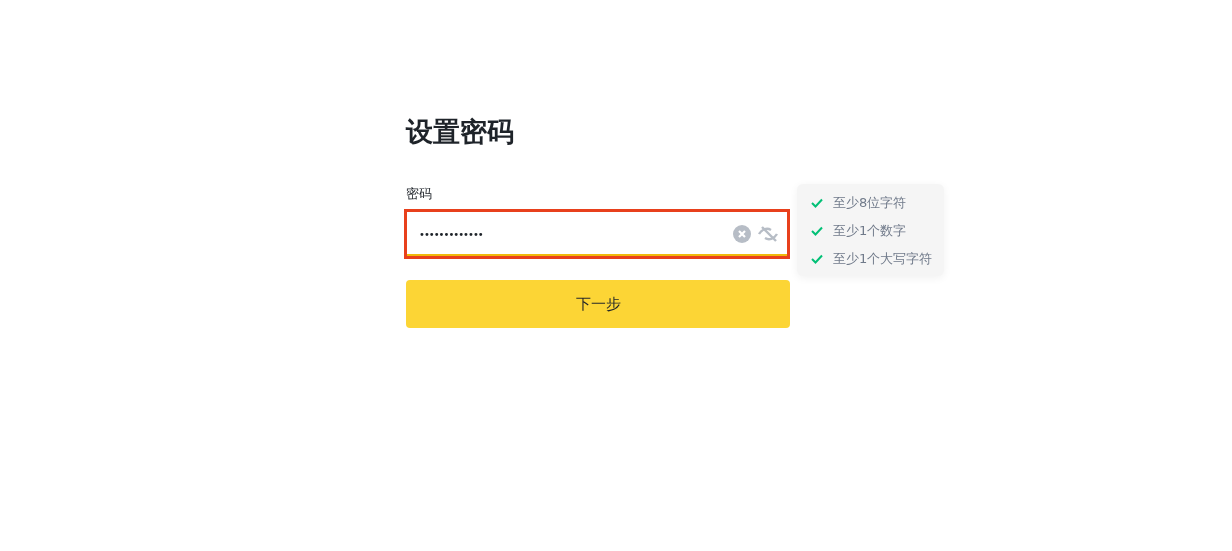  Describe the element at coordinates (768, 234) in the screenshot. I see `eye-slash-icon` at that location.